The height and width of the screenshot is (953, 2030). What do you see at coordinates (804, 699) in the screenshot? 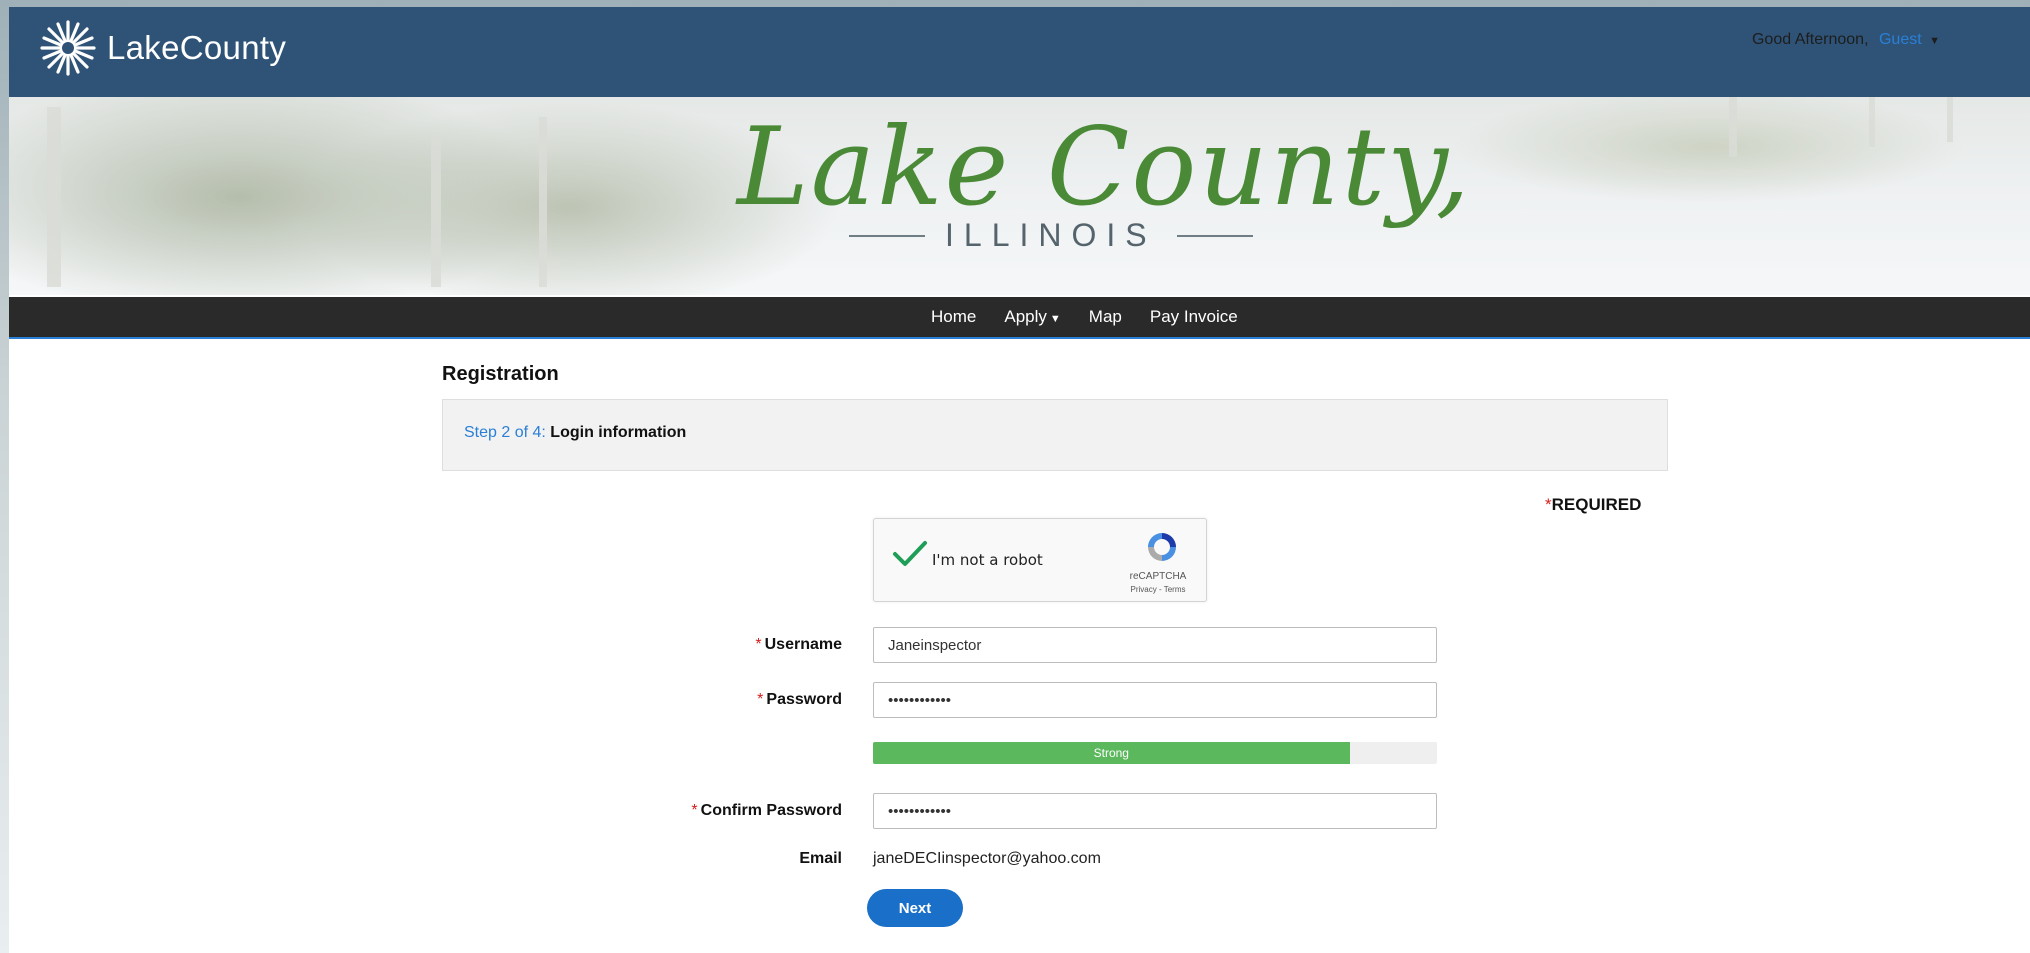
I see `password-label-text: Password` at bounding box center [804, 699].